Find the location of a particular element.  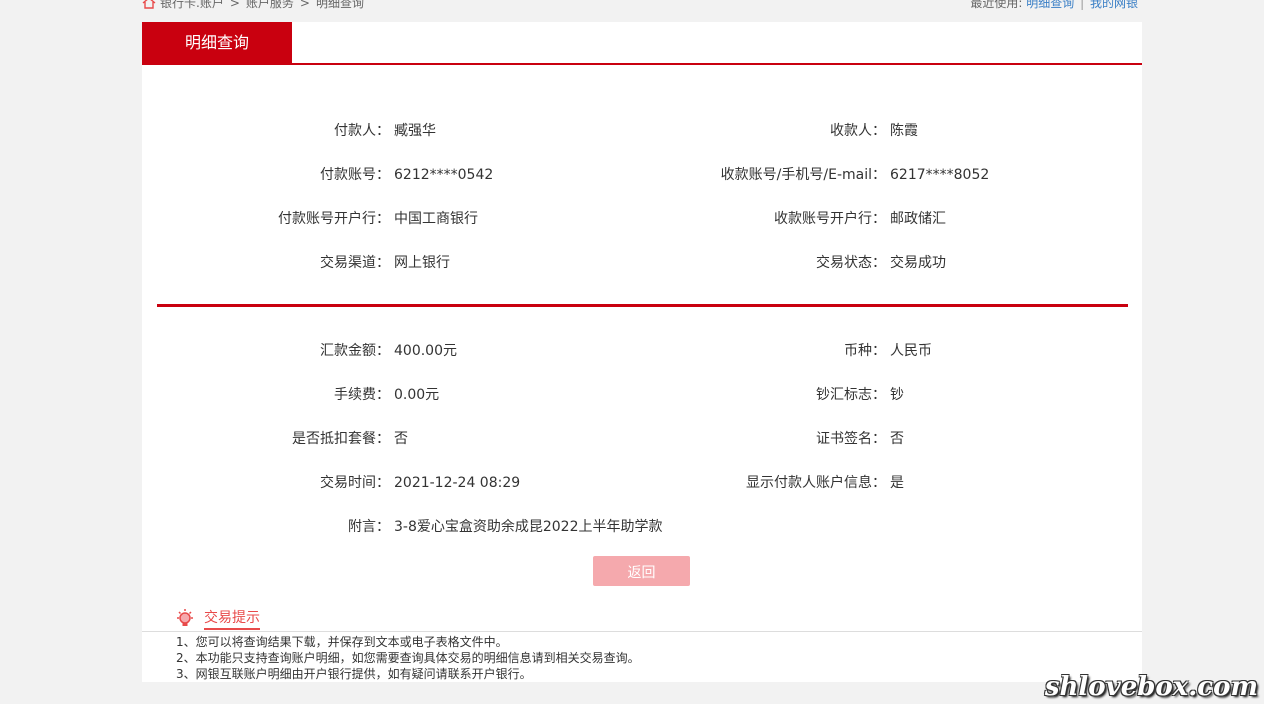

payer-account-field: 付款账号： is located at coordinates (266, 175).